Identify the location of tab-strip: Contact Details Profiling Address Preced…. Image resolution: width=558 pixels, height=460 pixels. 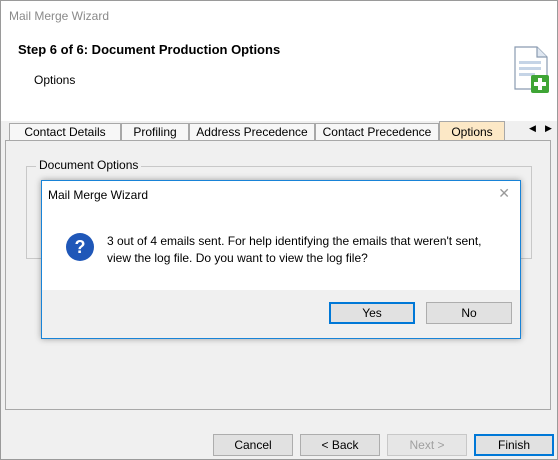
(279, 131).